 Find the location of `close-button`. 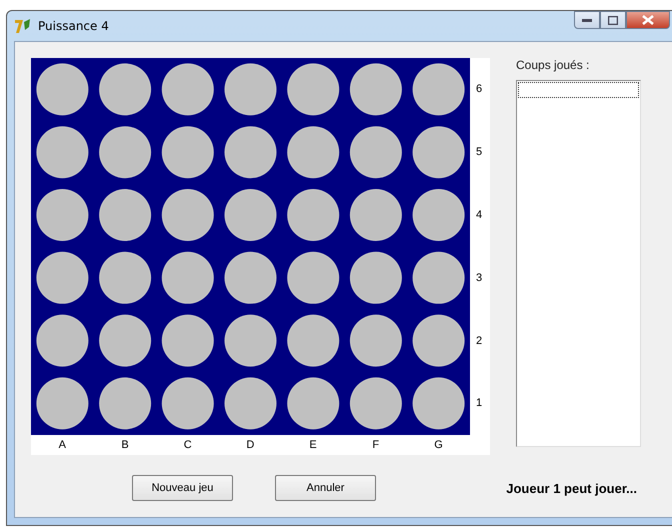

close-button is located at coordinates (648, 20).